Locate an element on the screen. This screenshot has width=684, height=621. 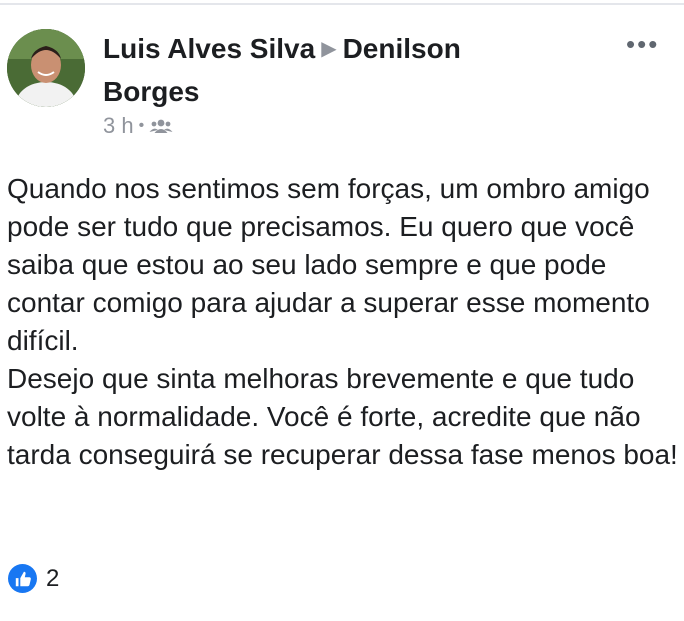
top-divider is located at coordinates (342, 4).